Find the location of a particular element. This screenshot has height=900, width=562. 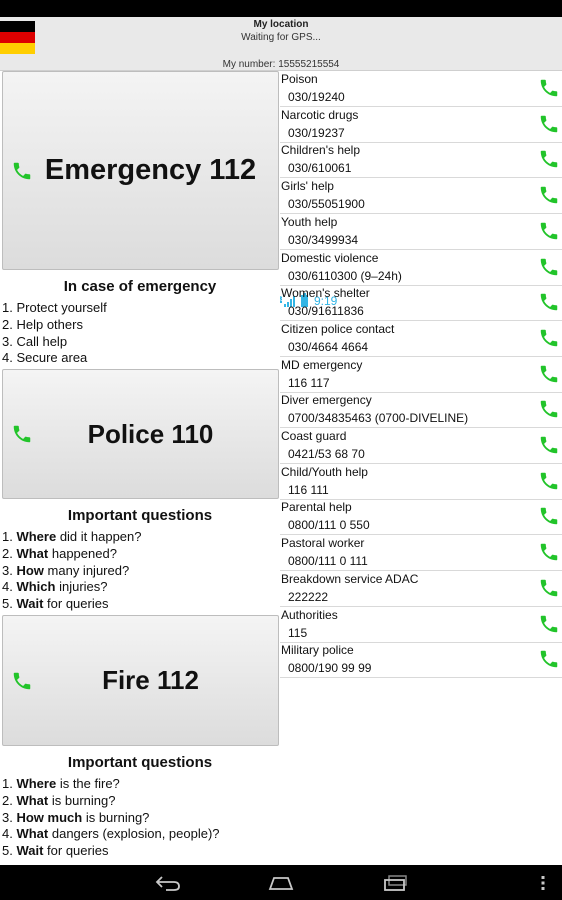

contact-row: Youth help 030/3499934 is located at coordinates (421, 232).